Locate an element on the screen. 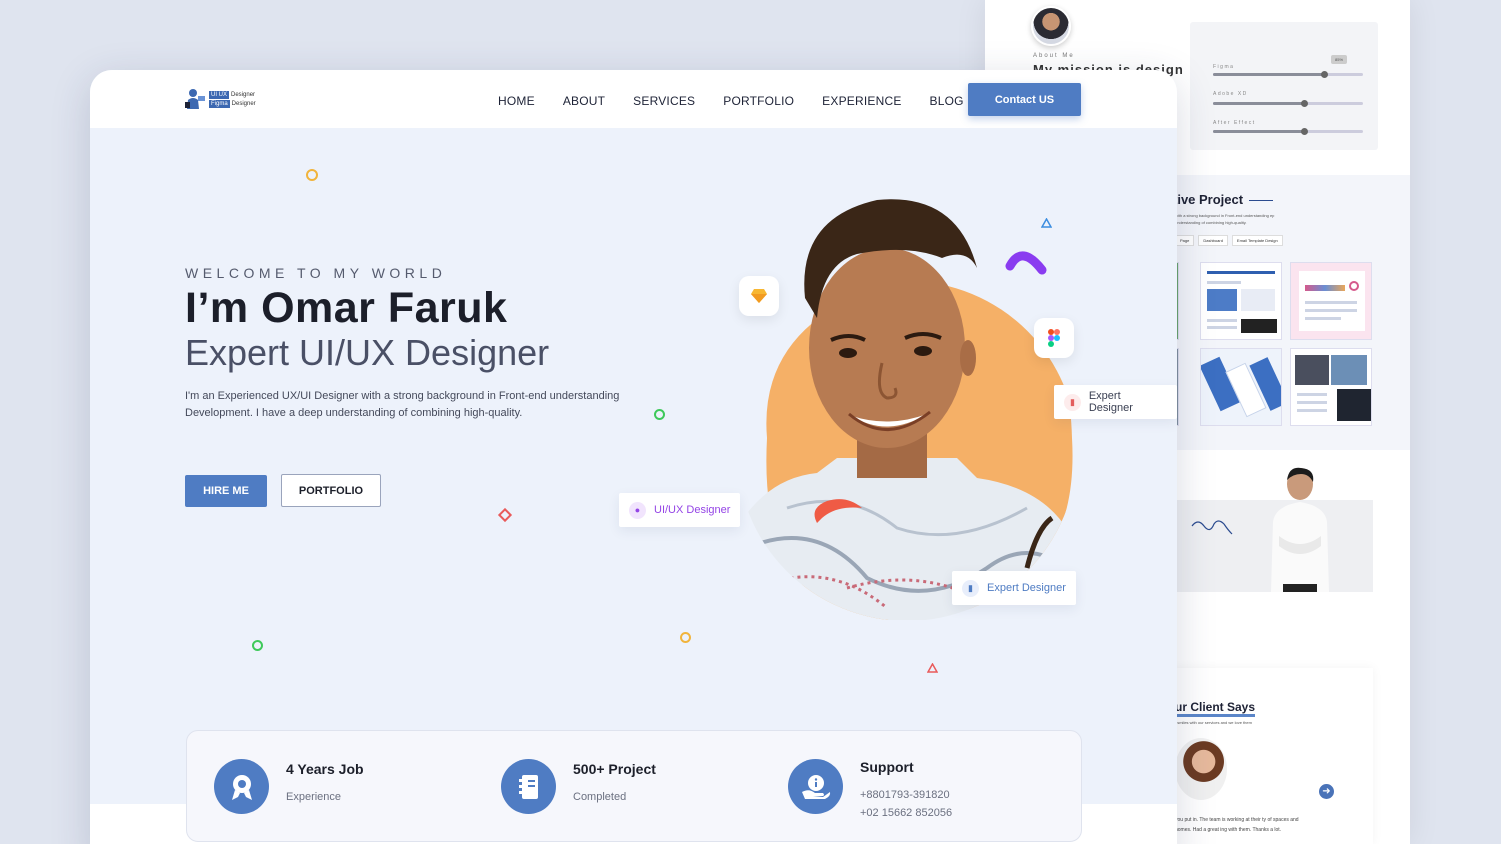 The image size is (1501, 844). projects-title: tive Project is located at coordinates (1223, 199).